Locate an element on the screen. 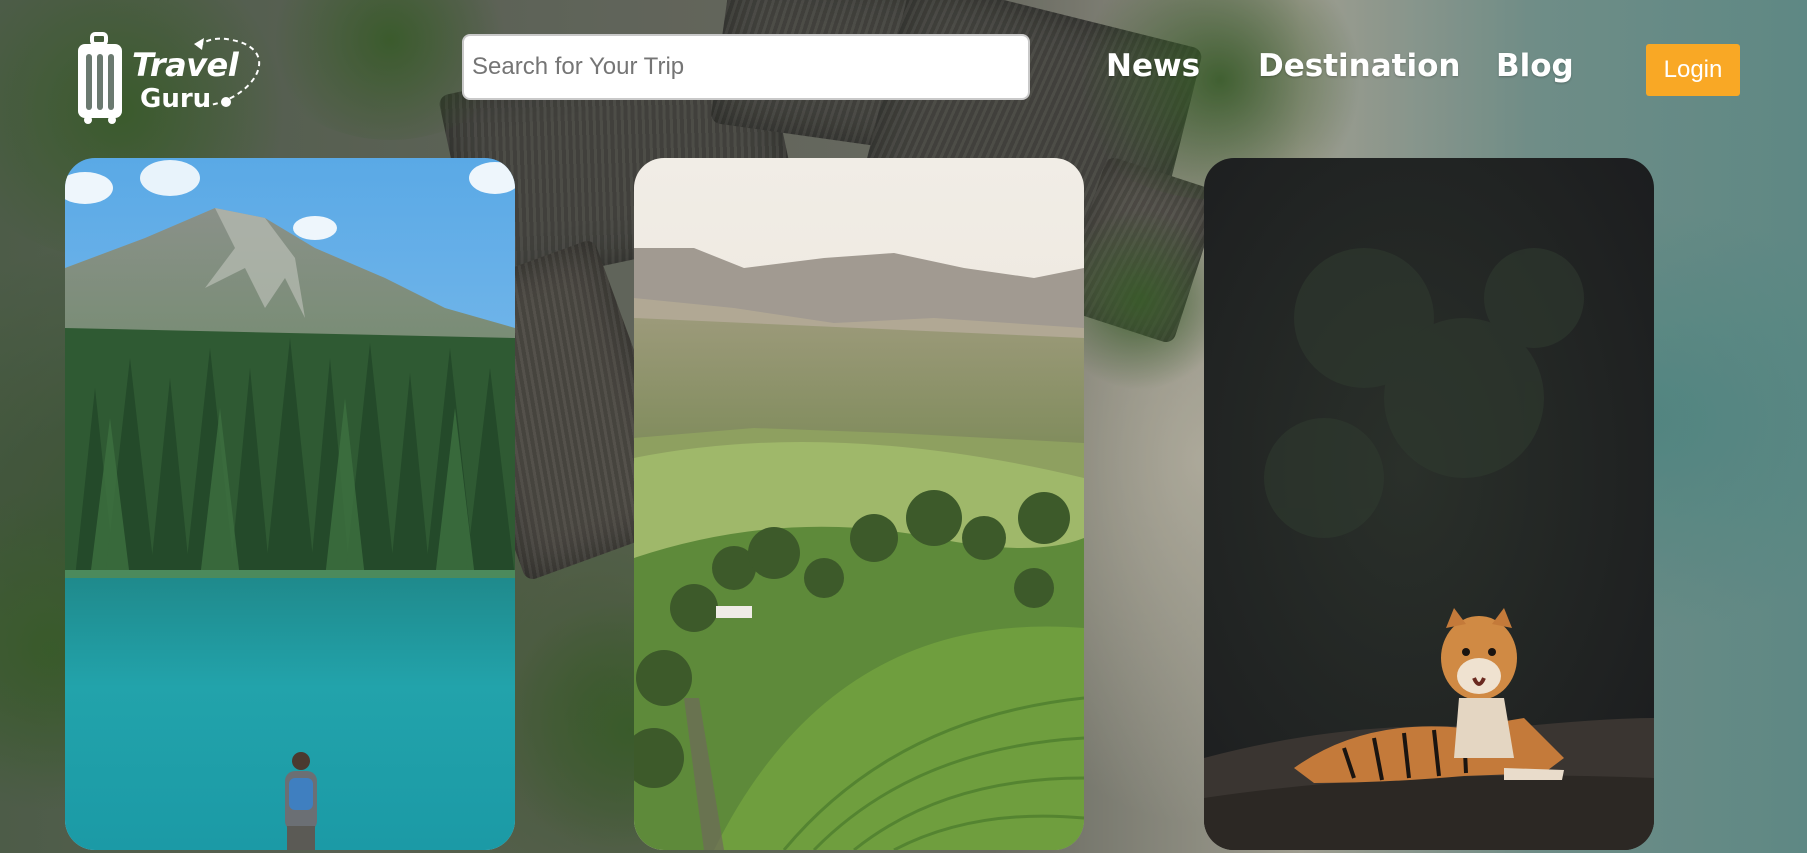 This screenshot has height=853, width=1807. login-button: Login is located at coordinates (1693, 70).